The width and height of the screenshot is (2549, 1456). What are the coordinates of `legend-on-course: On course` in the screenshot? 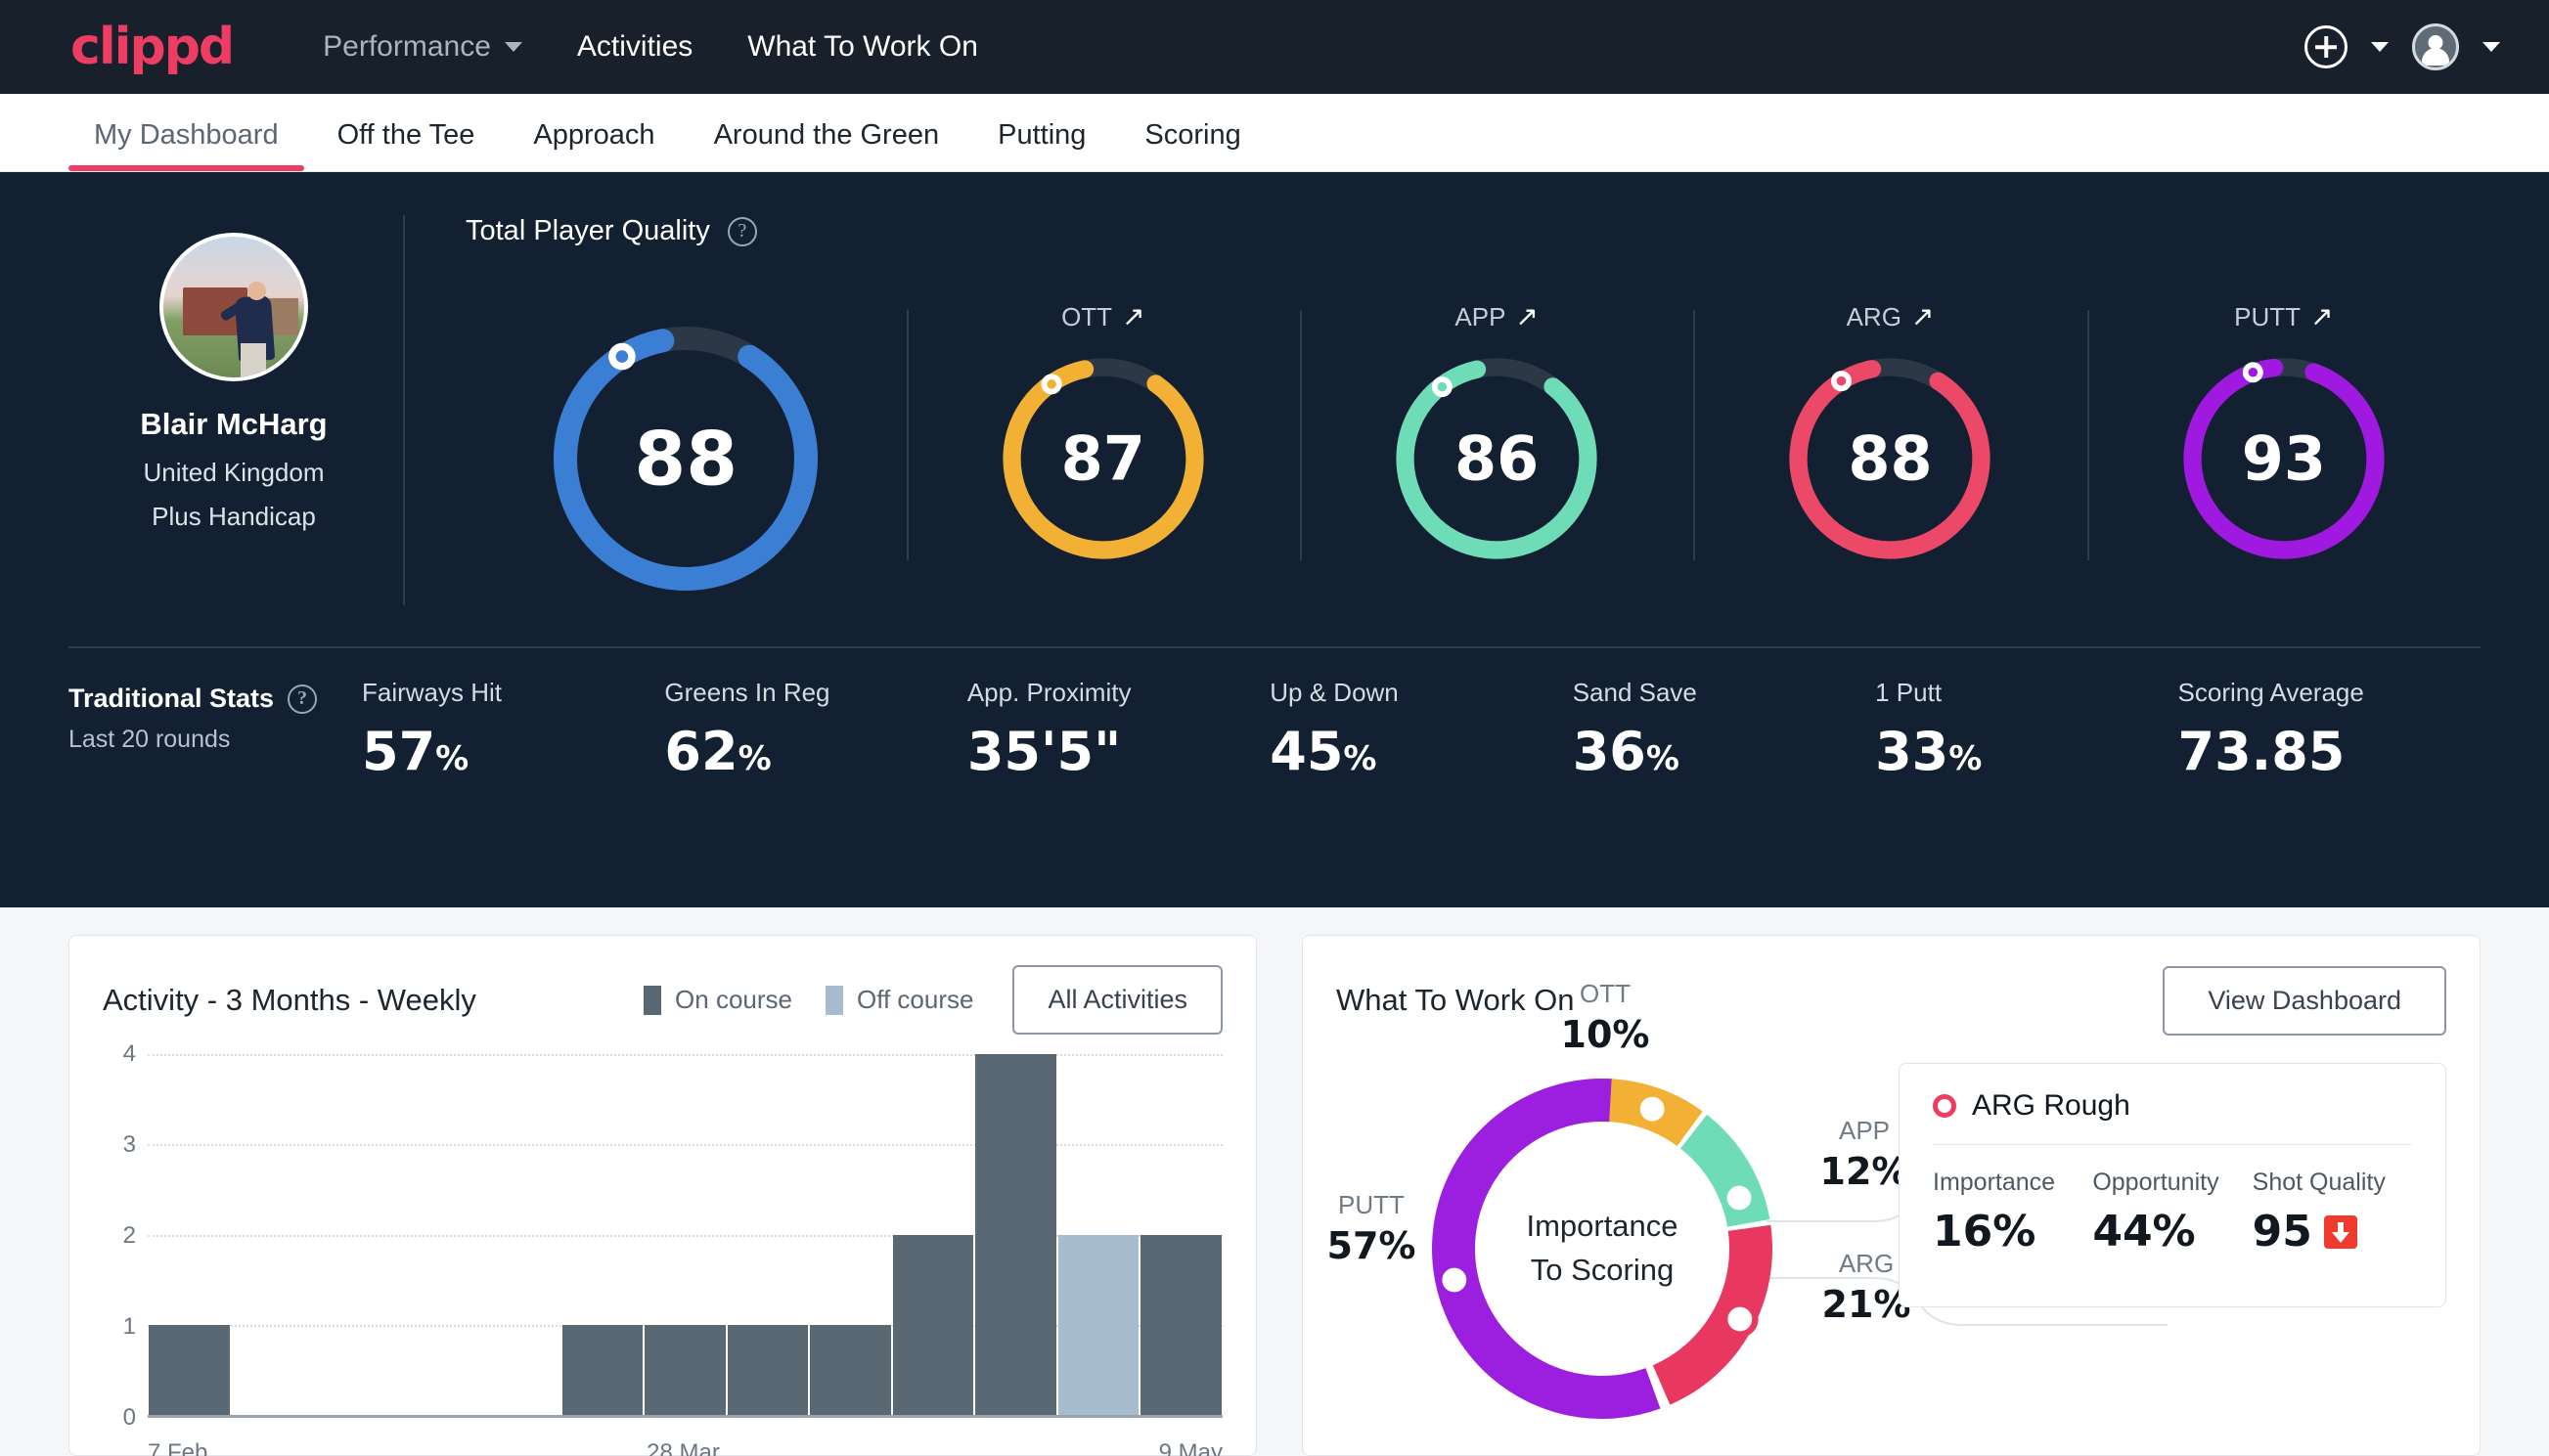 It's located at (718, 1000).